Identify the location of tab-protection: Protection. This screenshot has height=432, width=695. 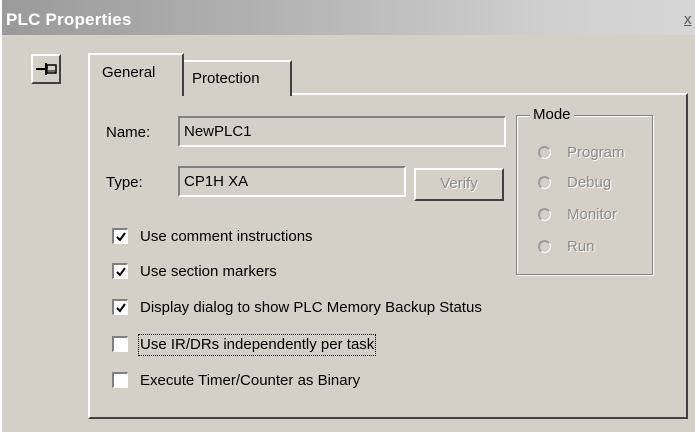
(238, 78).